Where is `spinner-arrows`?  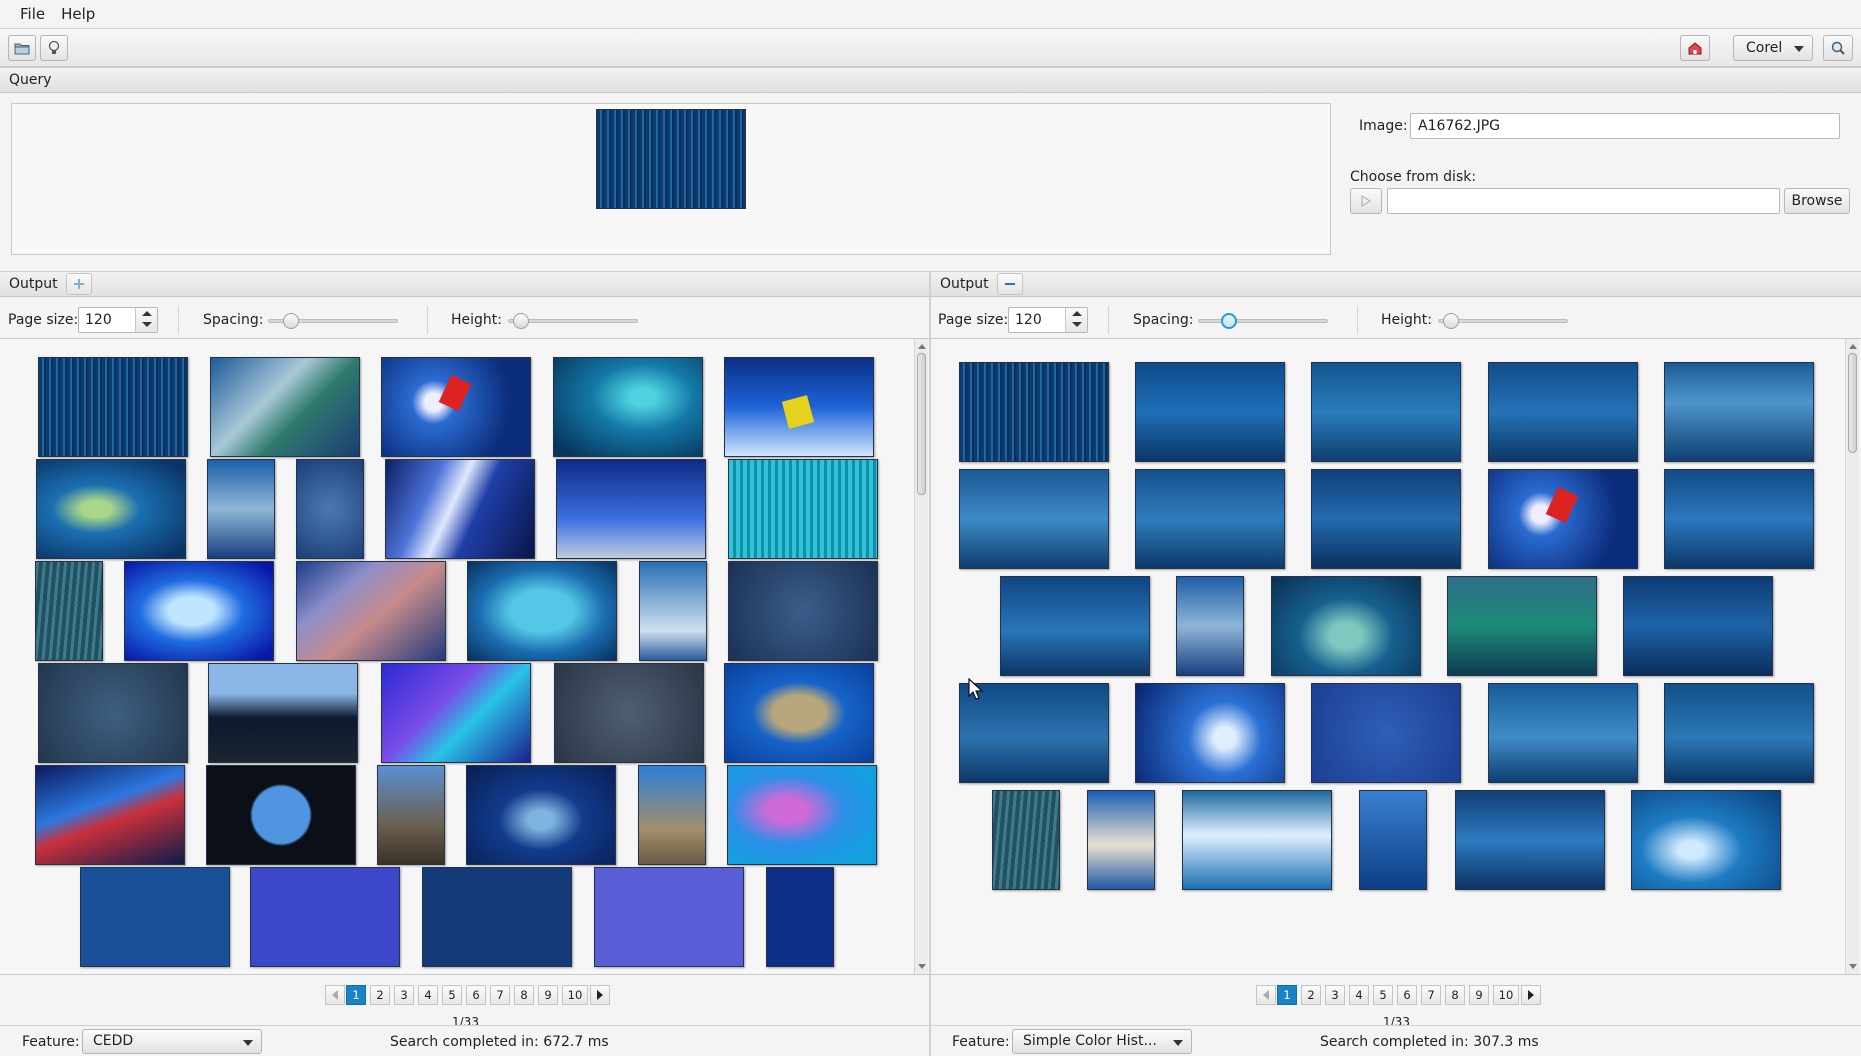 spinner-arrows is located at coordinates (1076, 320).